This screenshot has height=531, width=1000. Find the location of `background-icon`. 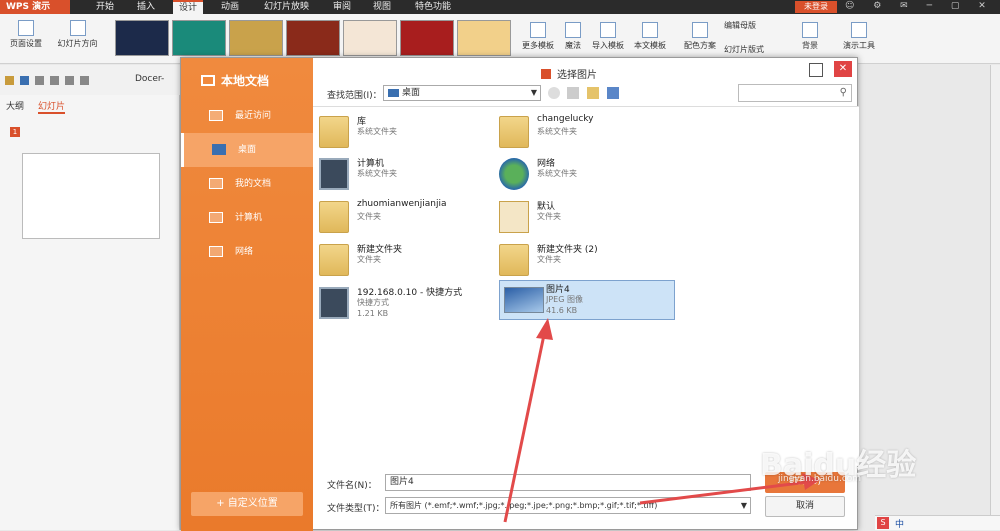

background-icon is located at coordinates (810, 30).